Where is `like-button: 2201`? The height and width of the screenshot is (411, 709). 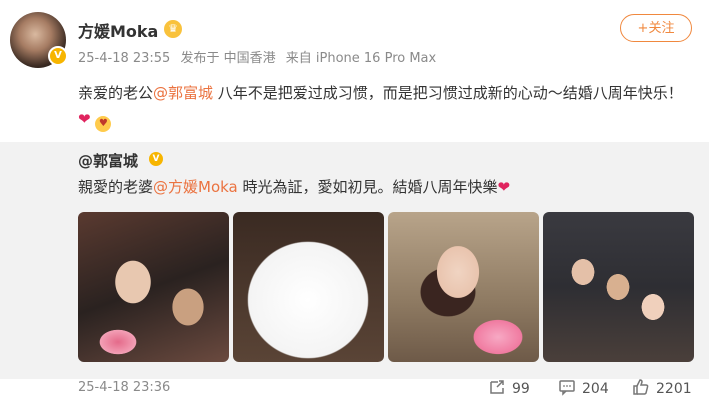 like-button: 2201 is located at coordinates (662, 388).